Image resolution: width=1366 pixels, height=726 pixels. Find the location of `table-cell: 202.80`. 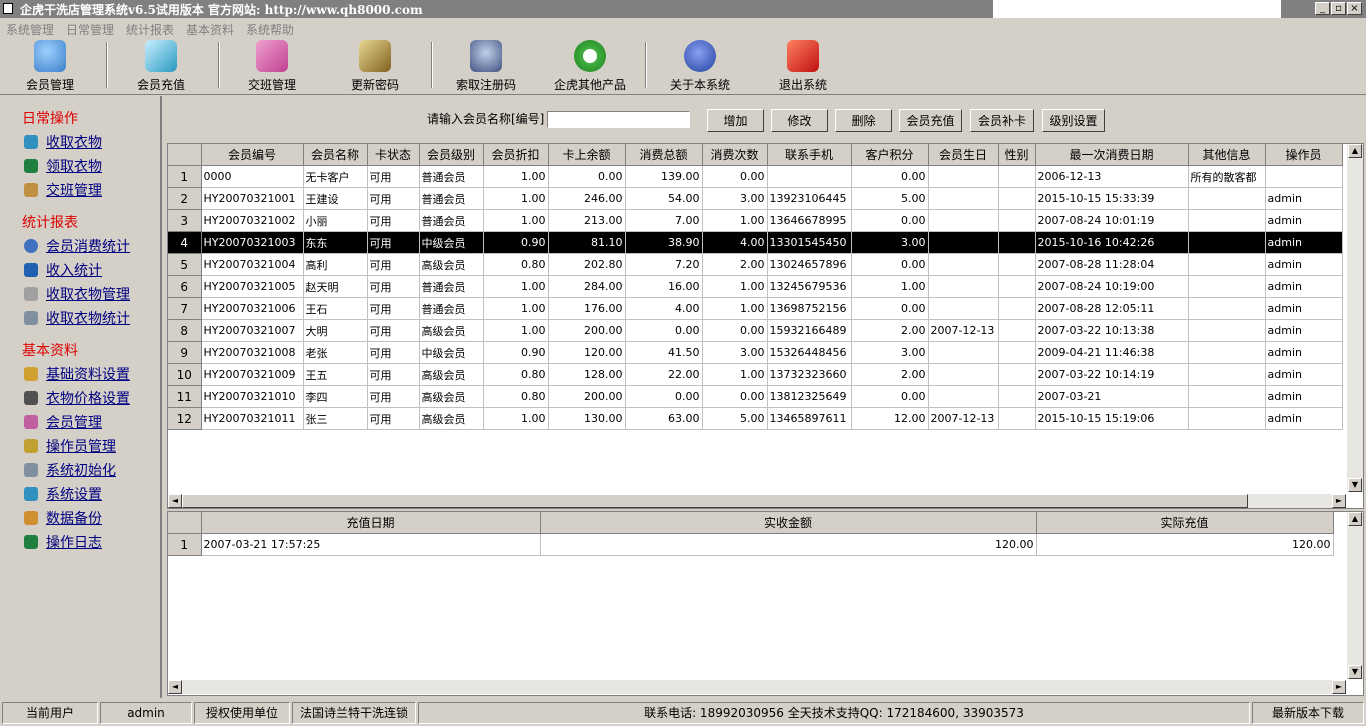

table-cell: 202.80 is located at coordinates (587, 264).